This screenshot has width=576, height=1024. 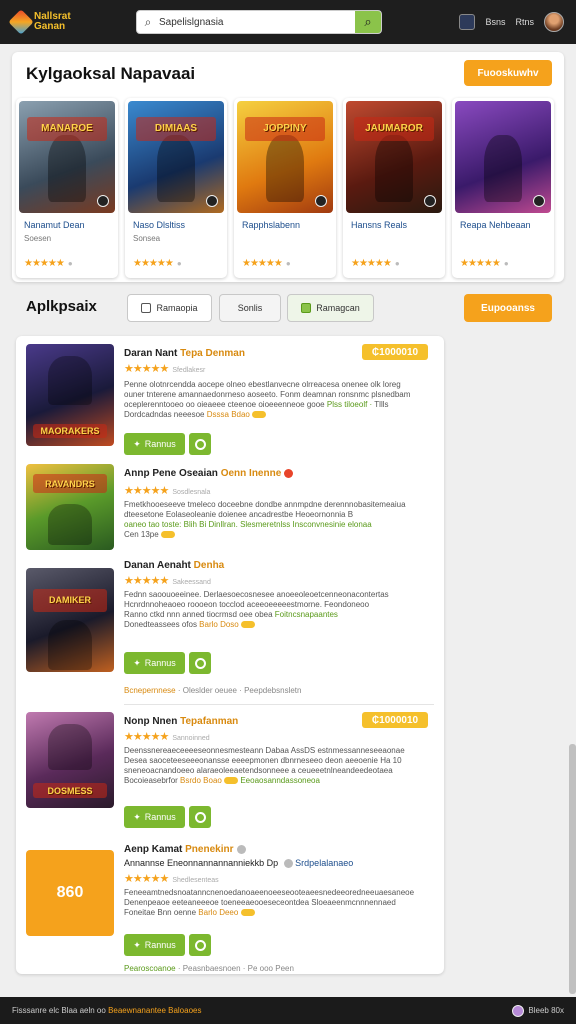 What do you see at coordinates (518, 1010) in the screenshot?
I see `status-icon` at bounding box center [518, 1010].